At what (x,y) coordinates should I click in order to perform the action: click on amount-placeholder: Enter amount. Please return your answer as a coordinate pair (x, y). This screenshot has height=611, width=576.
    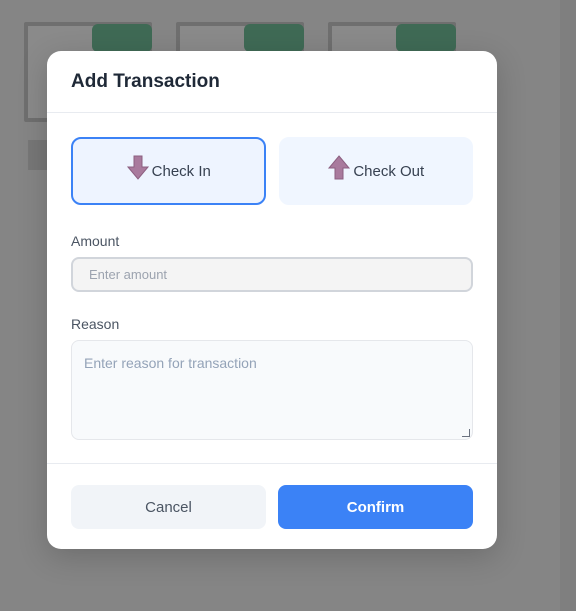
    Looking at the image, I should click on (128, 274).